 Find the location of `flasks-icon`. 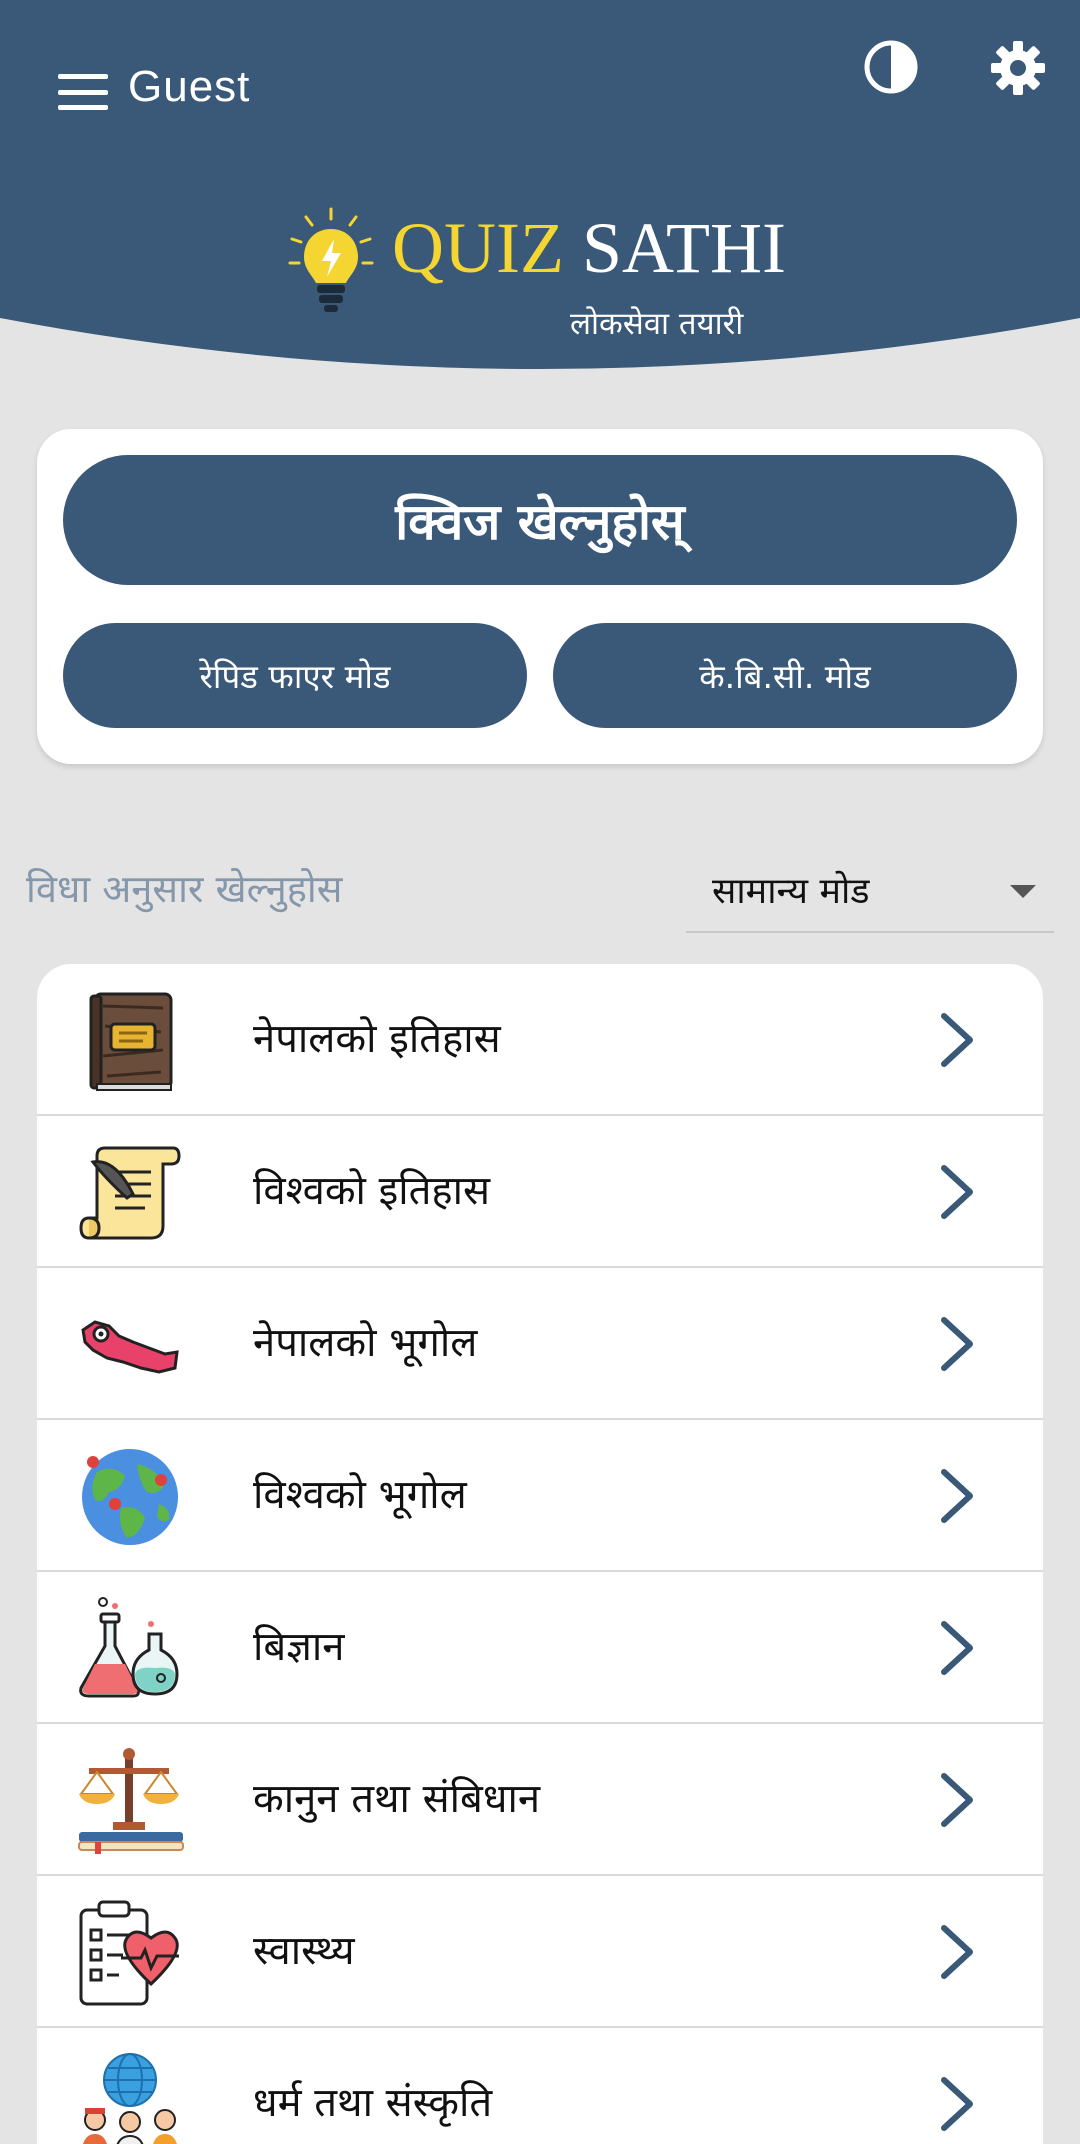

flasks-icon is located at coordinates (129, 1647).